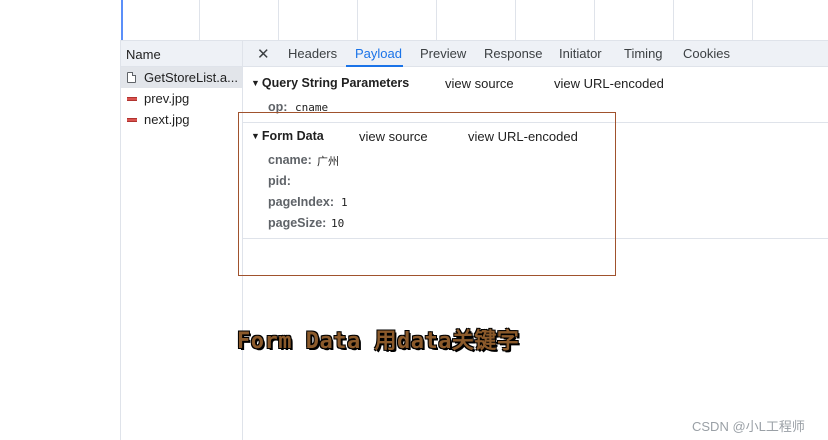 This screenshot has height=440, width=828. I want to click on timeline-marker, so click(122, 20).